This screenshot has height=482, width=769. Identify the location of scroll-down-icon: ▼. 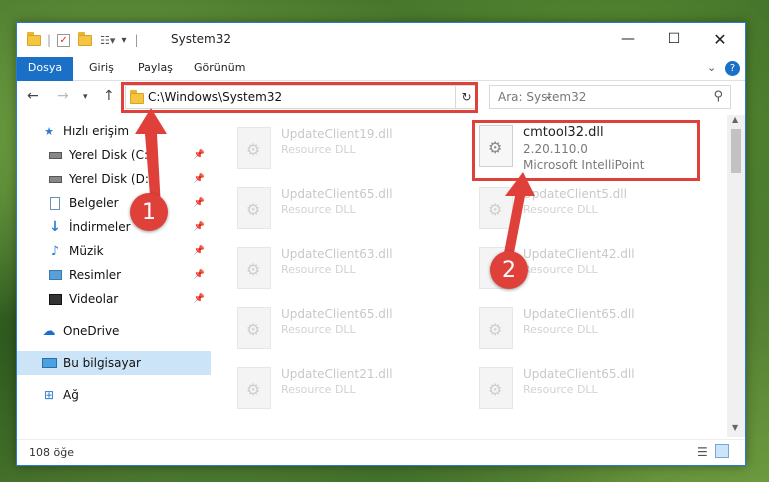
(735, 427).